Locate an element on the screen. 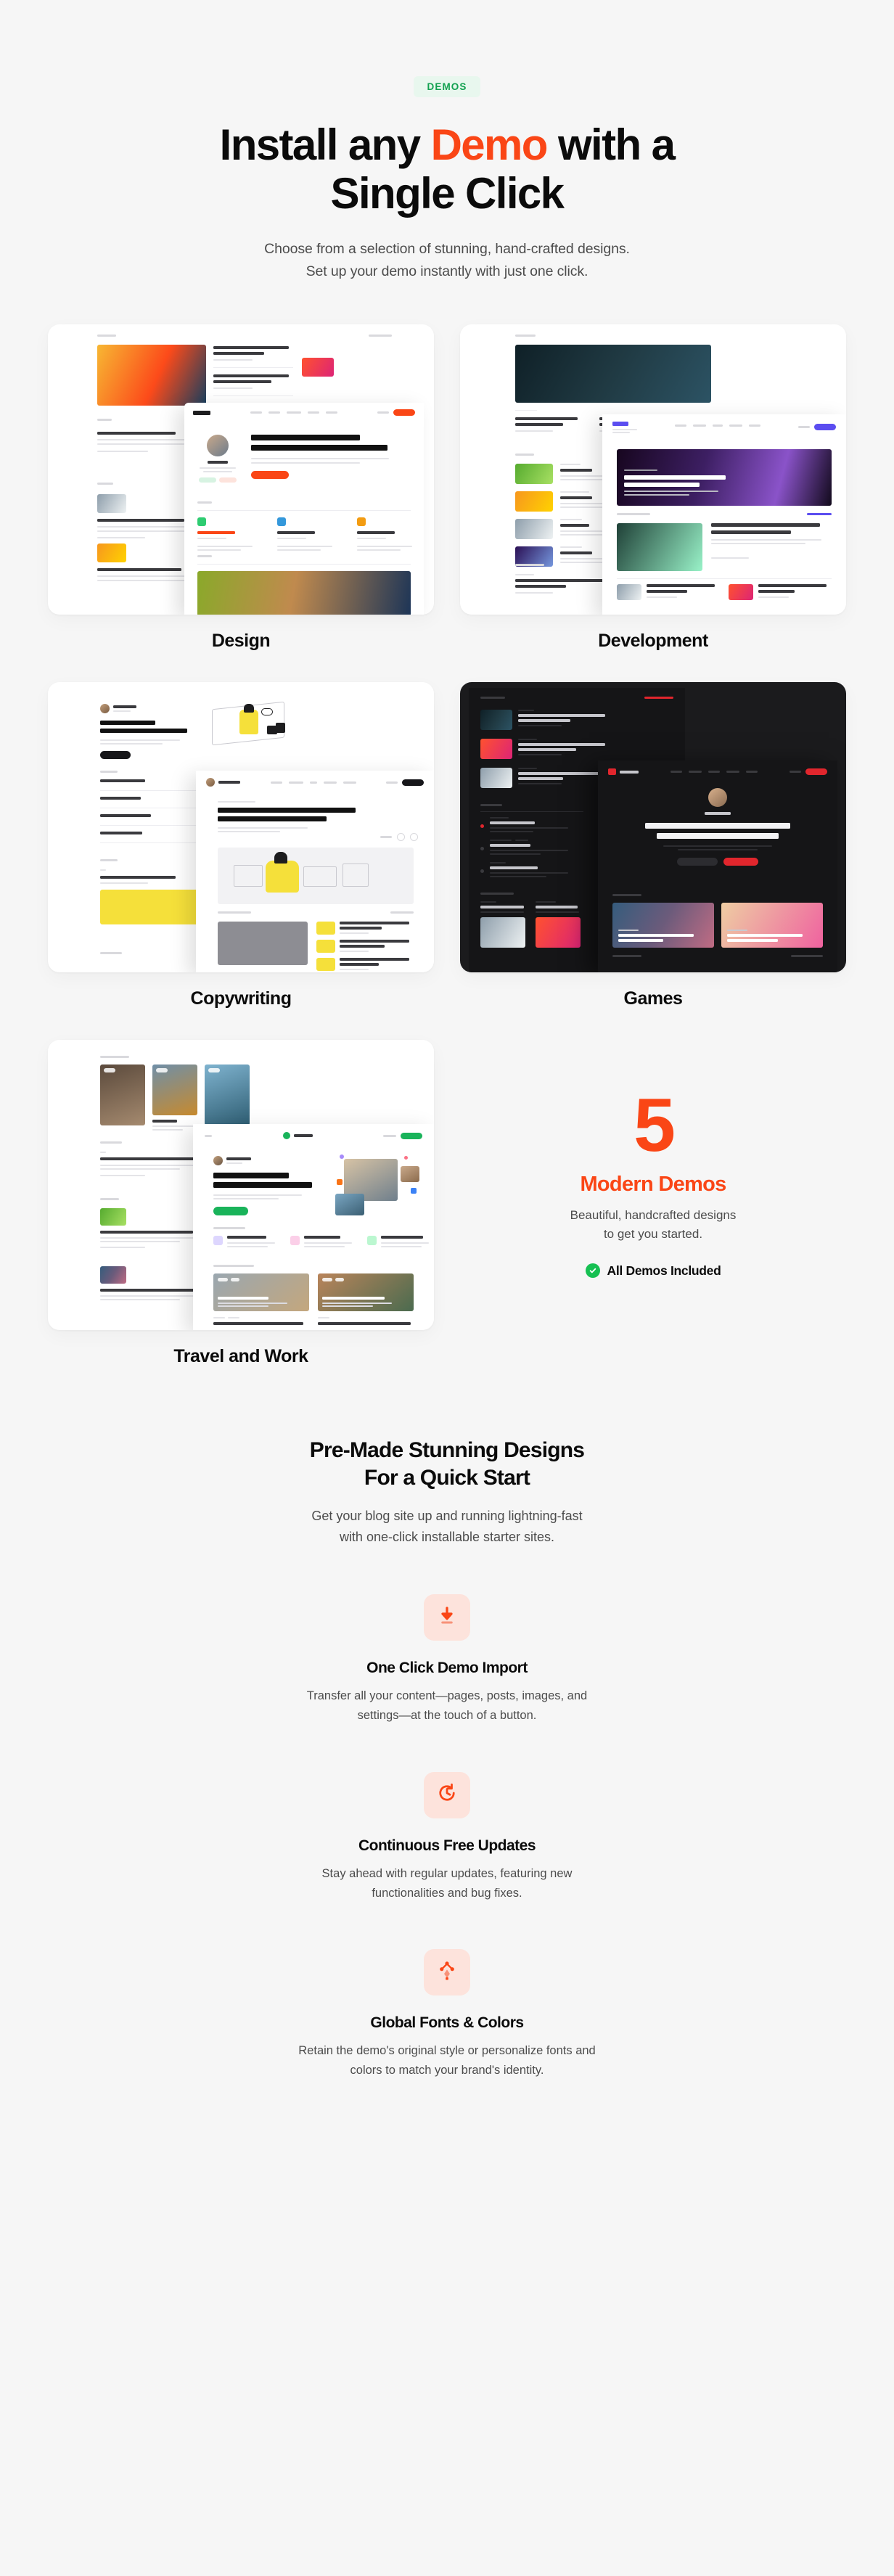 The image size is (894, 2576). dev-front-pane is located at coordinates (724, 514).